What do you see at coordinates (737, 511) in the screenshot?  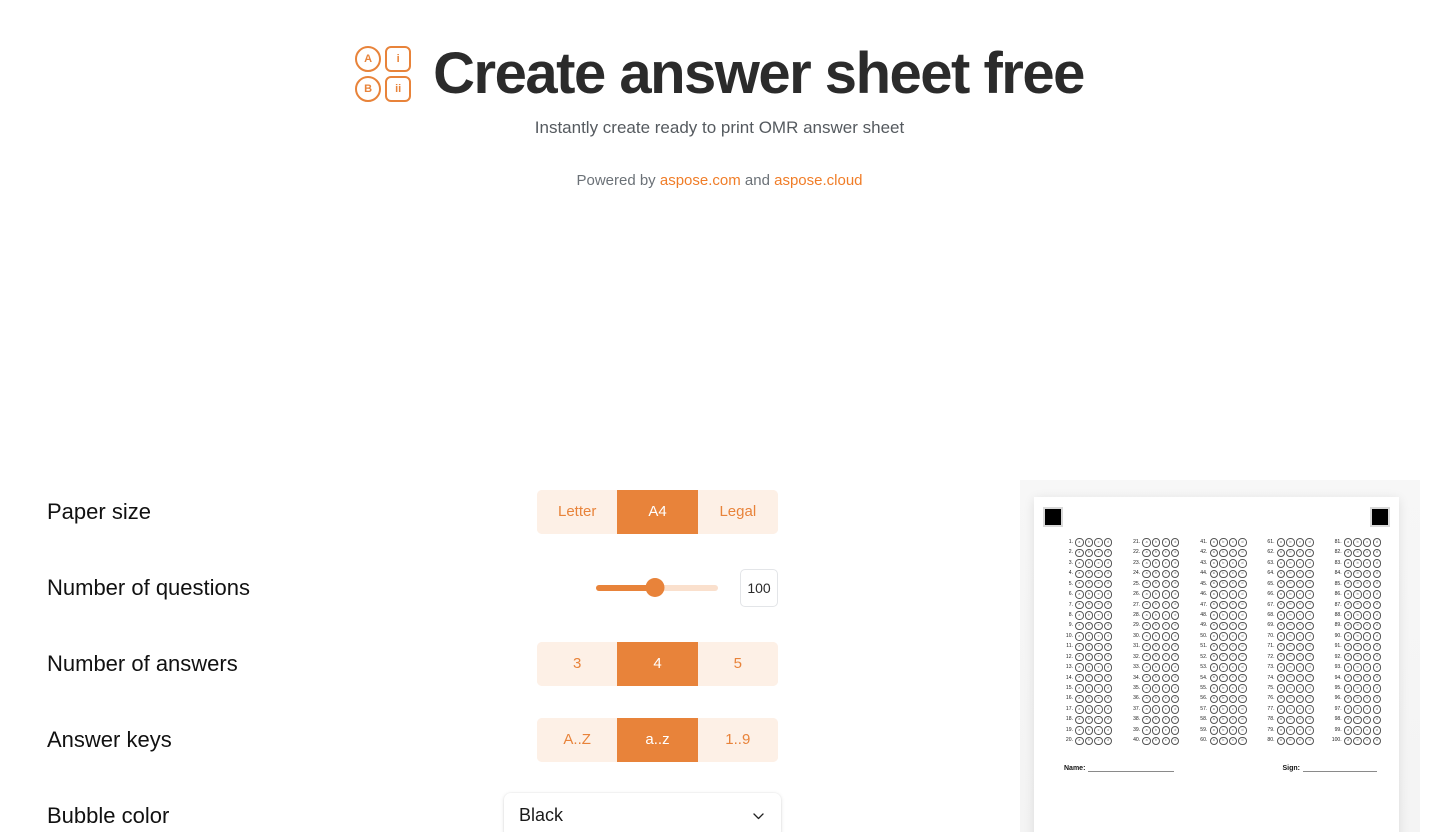 I see `segment-paper-legal: Legal` at bounding box center [737, 511].